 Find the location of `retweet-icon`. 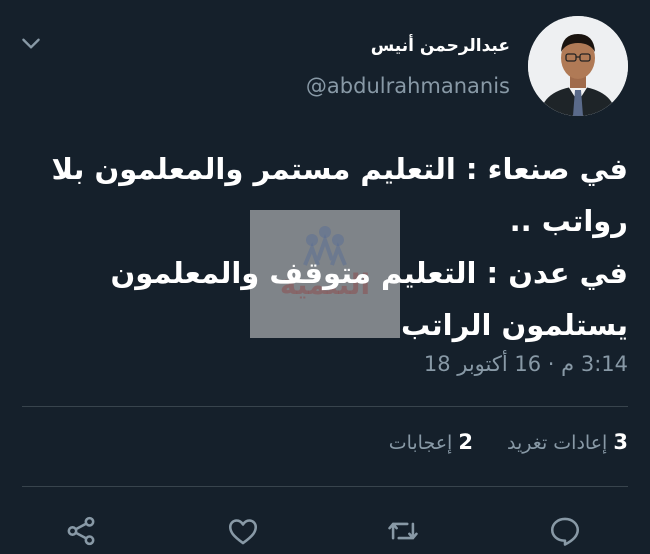

retweet-icon is located at coordinates (406, 534).